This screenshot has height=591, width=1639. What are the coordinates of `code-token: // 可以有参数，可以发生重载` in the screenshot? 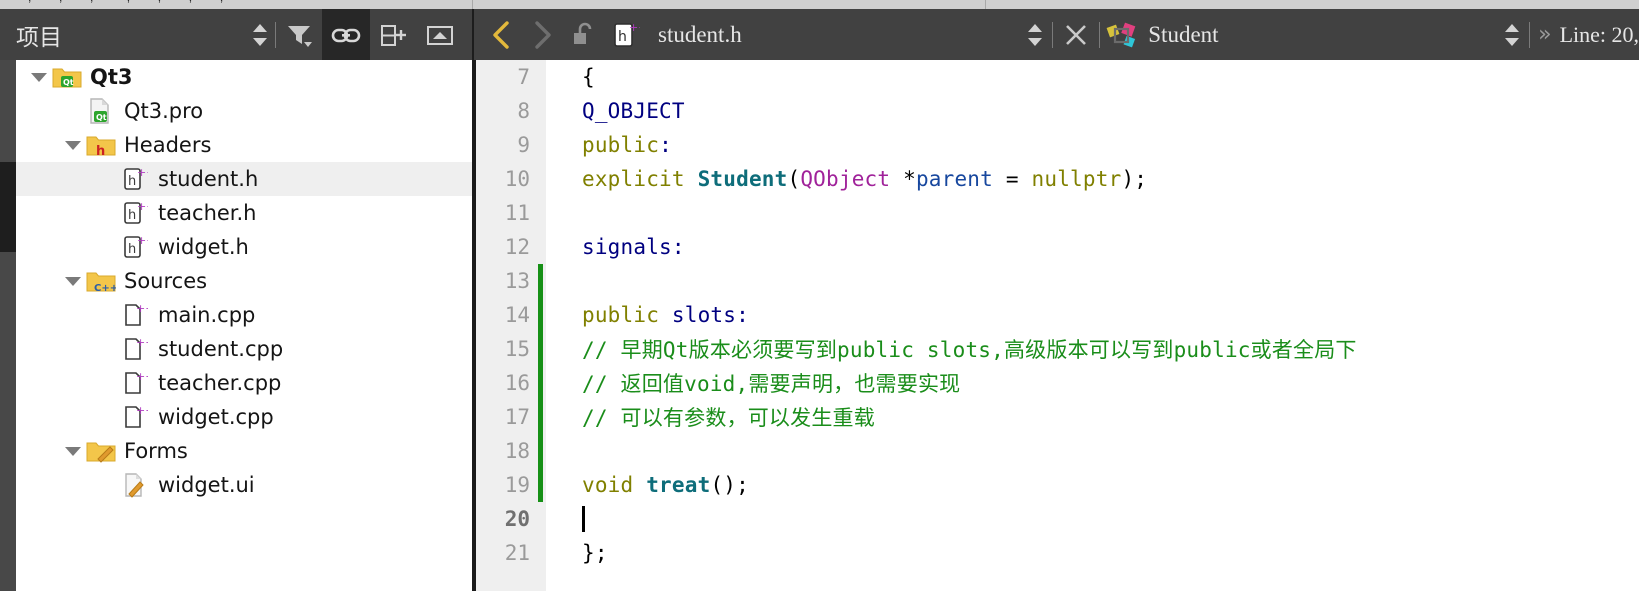 It's located at (728, 418).